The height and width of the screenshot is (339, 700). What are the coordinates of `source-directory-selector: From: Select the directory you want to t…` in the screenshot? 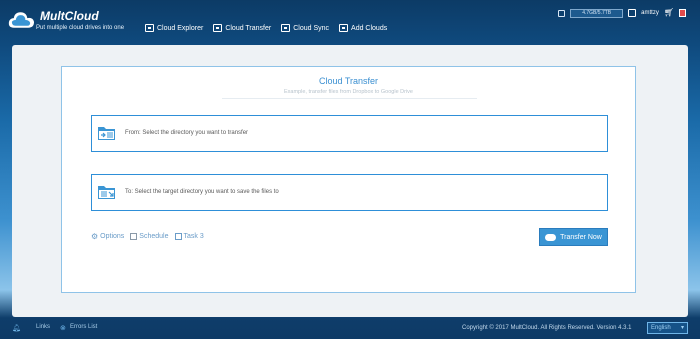 It's located at (349, 133).